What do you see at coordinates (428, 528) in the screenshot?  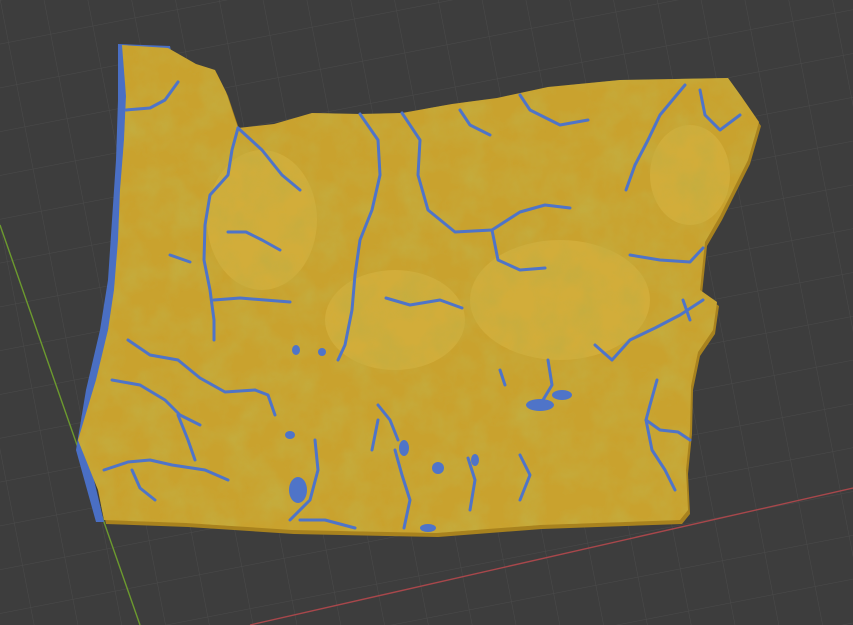 I see `goose-lake` at bounding box center [428, 528].